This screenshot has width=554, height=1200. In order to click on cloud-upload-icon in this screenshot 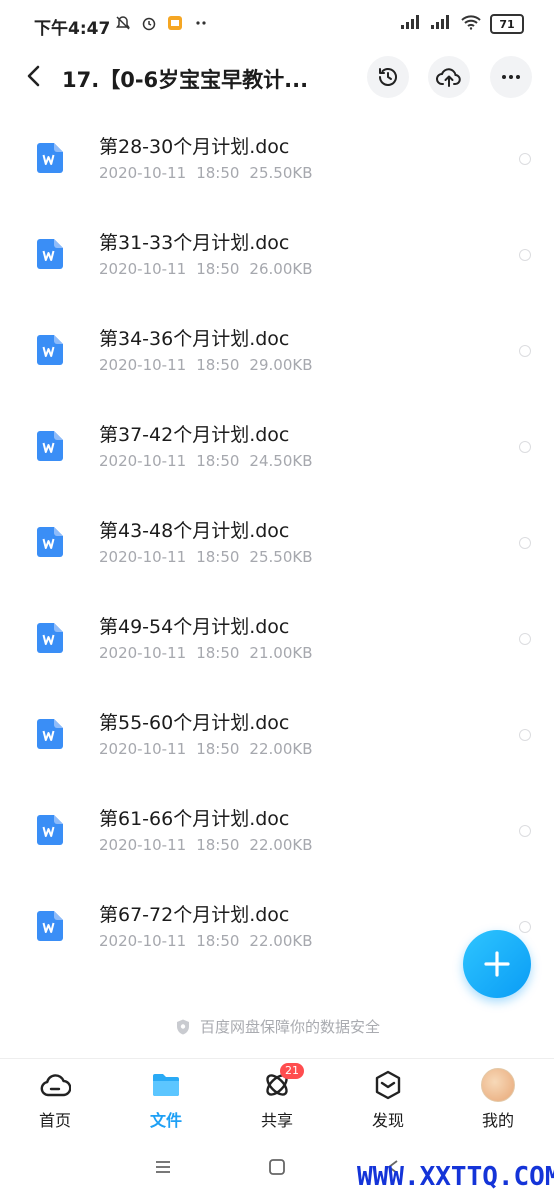, I will do `click(448, 77)`.